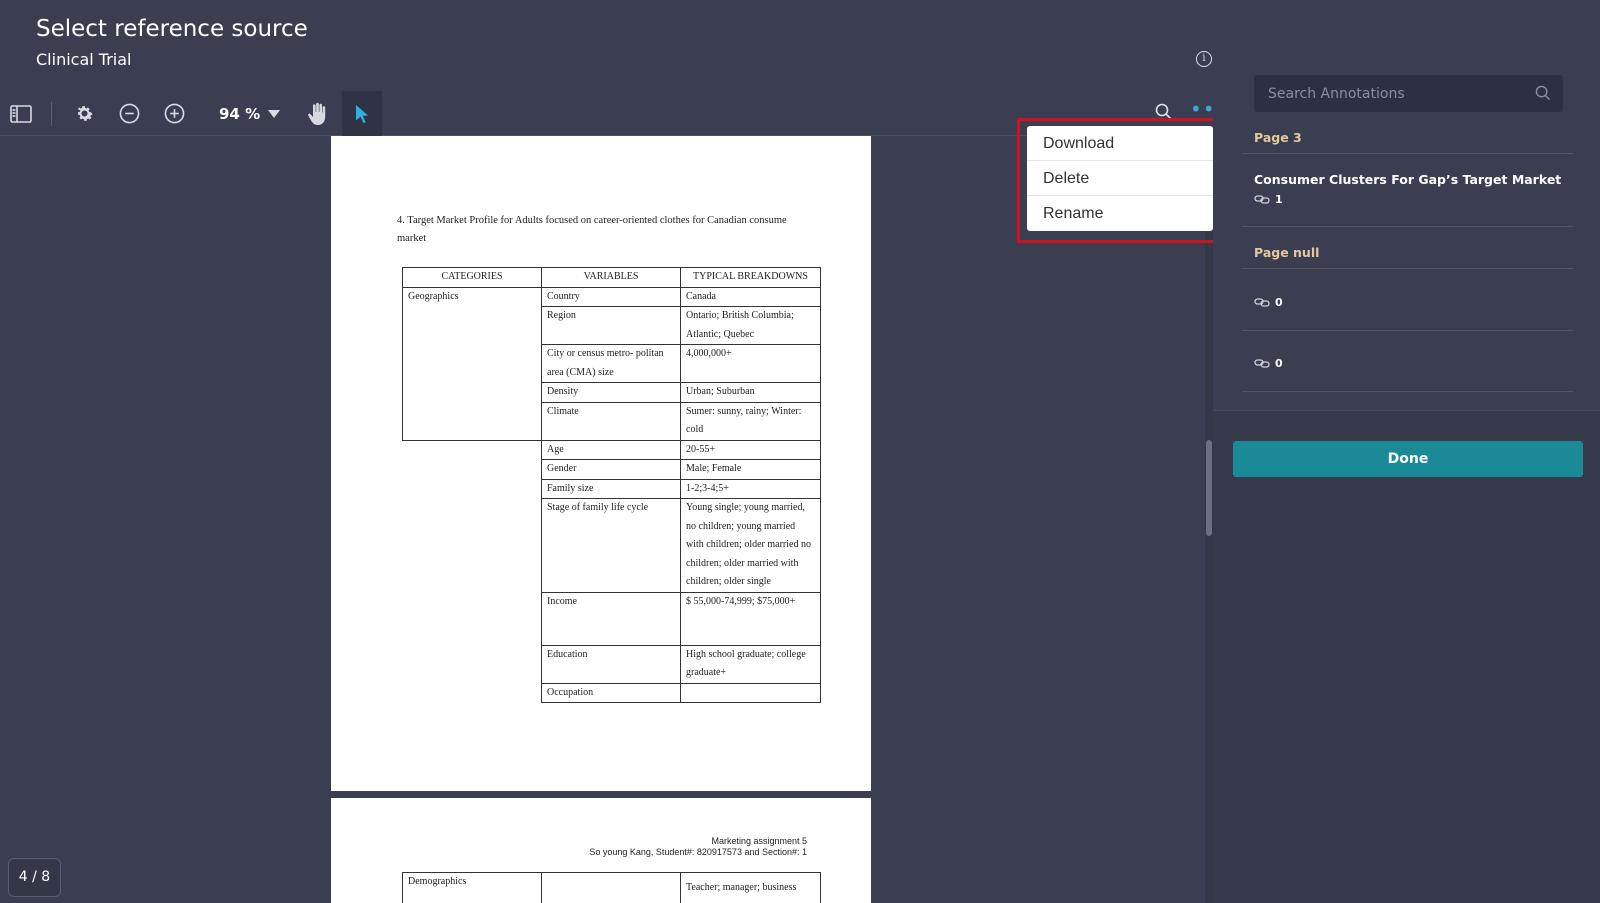  I want to click on plus-circle-icon, so click(174, 113).